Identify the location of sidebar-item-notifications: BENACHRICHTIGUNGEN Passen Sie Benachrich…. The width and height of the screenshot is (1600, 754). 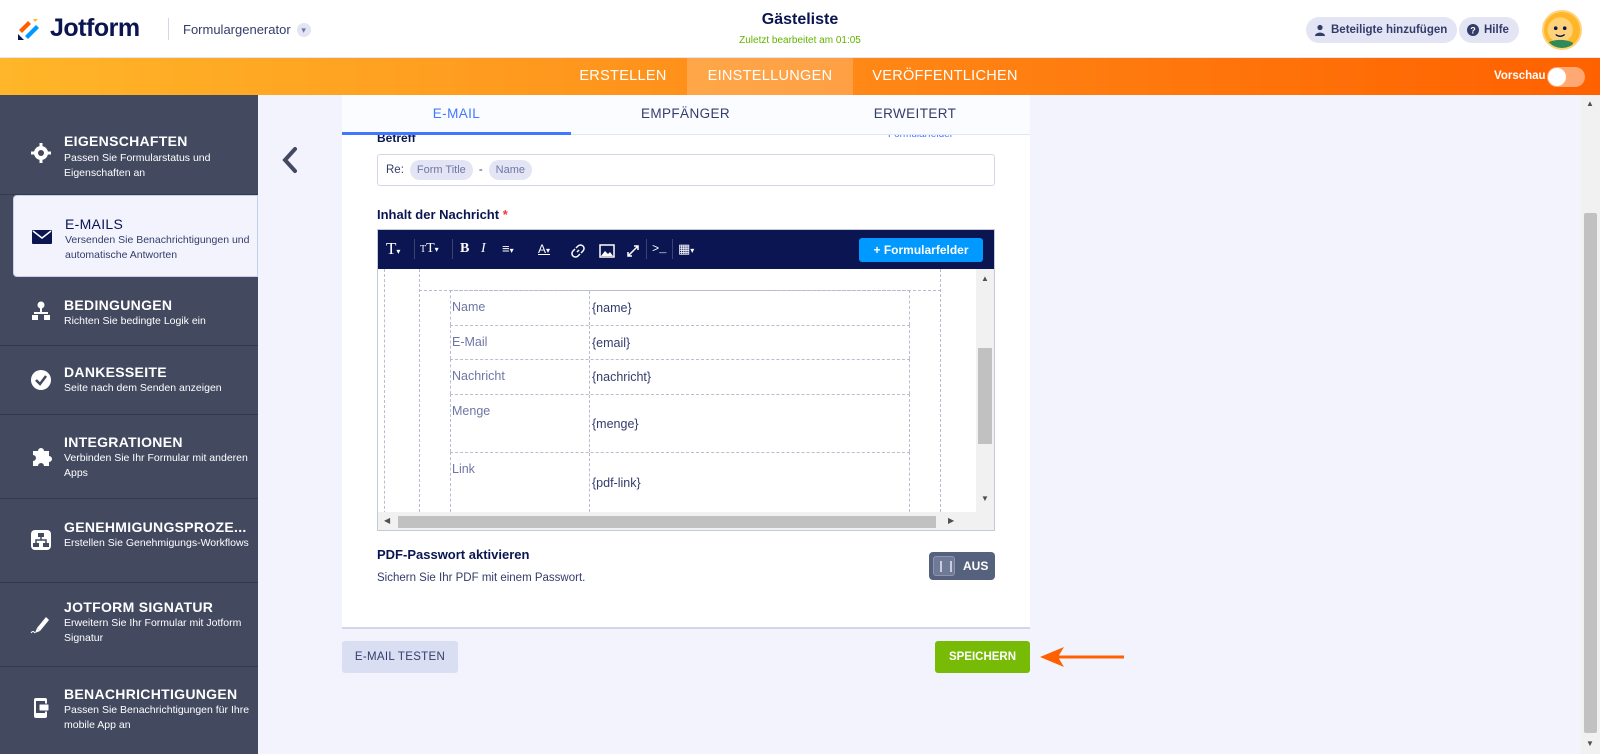
(129, 710).